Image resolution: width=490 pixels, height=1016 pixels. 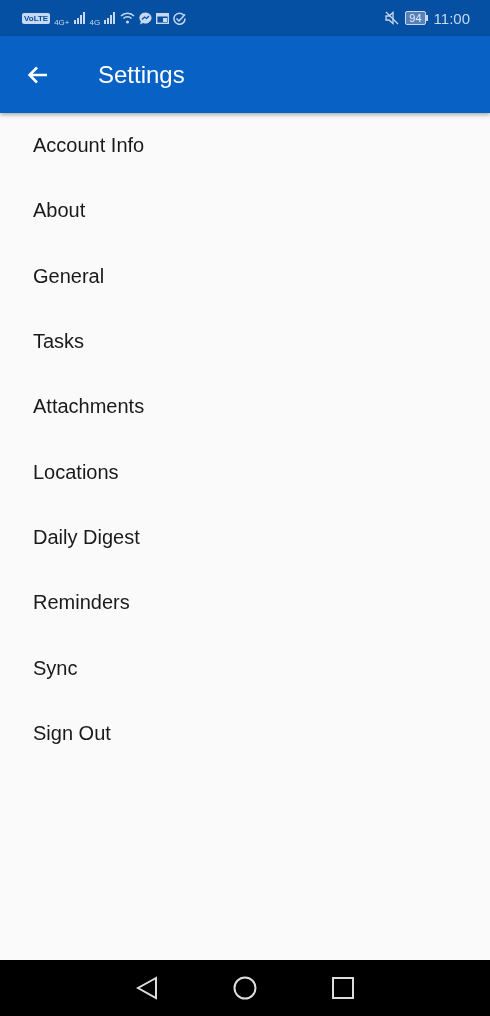 I want to click on network-label: 4G, so click(x=95, y=22).